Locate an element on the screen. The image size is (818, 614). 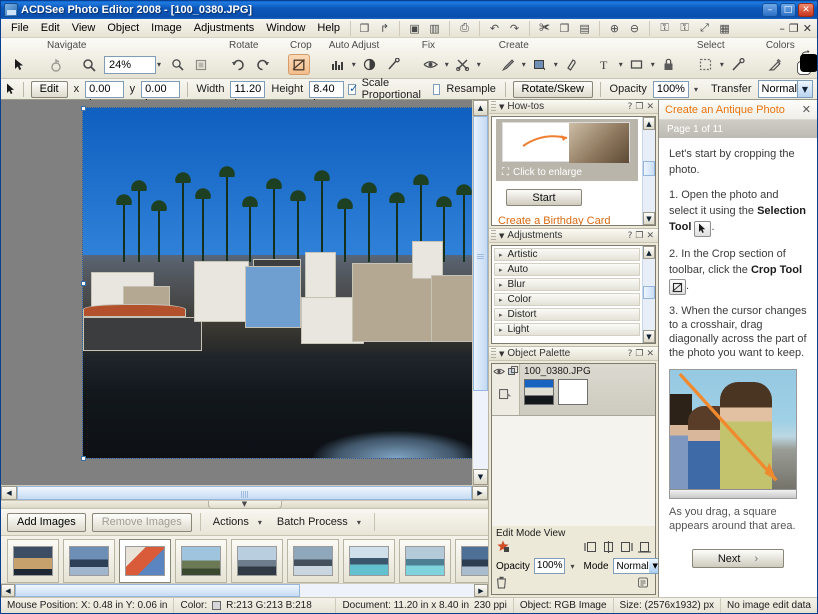
canvas-horizontal-scrollbar: ◀ ▶ is located at coordinates (244, 492).